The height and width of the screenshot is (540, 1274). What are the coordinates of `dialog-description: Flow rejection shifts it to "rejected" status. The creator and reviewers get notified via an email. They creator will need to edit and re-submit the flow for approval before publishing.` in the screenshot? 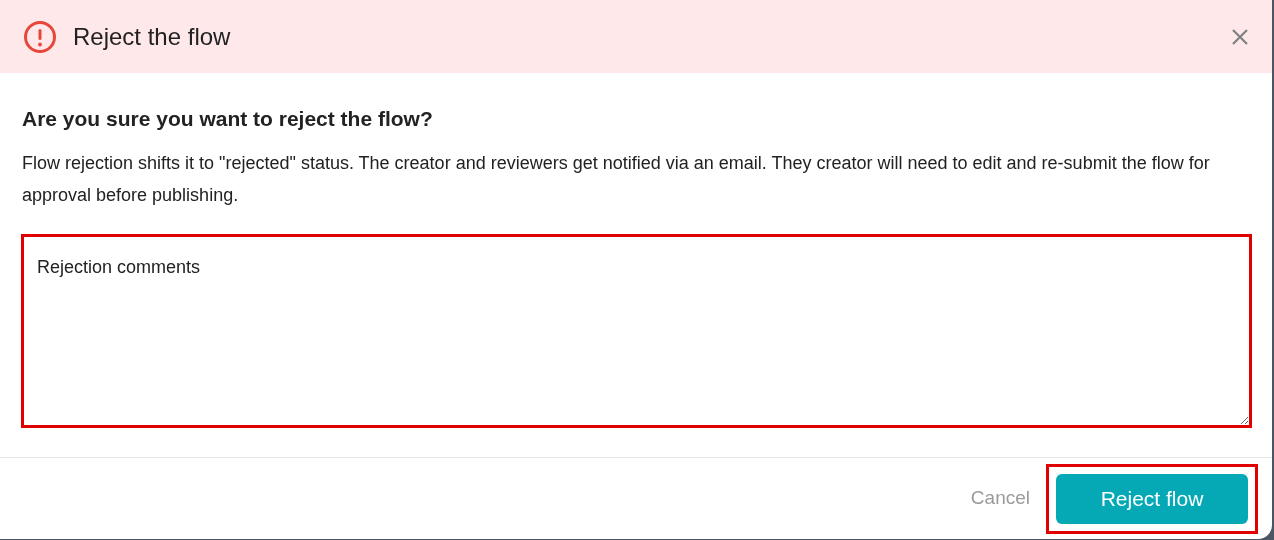 It's located at (616, 179).